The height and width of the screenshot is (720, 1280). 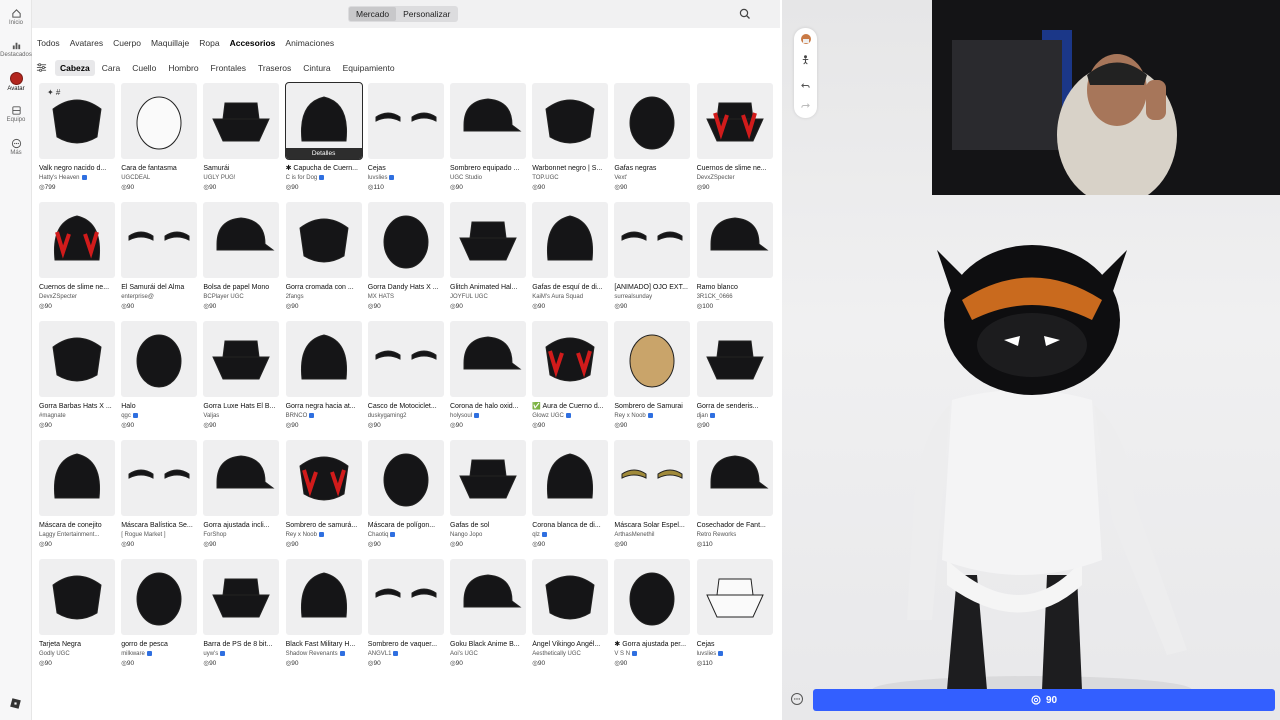 I want to click on tab-traseros: Traseros, so click(x=274, y=68).